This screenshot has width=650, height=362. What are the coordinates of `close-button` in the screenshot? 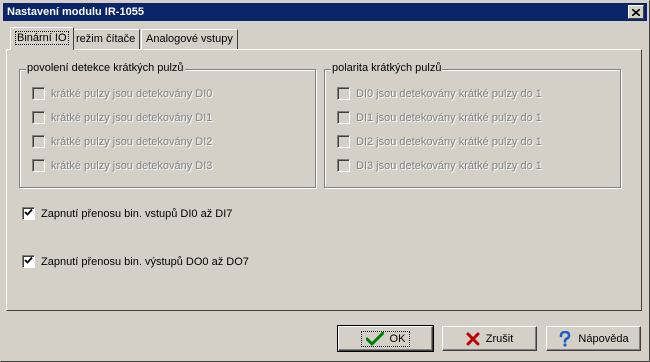 It's located at (636, 12).